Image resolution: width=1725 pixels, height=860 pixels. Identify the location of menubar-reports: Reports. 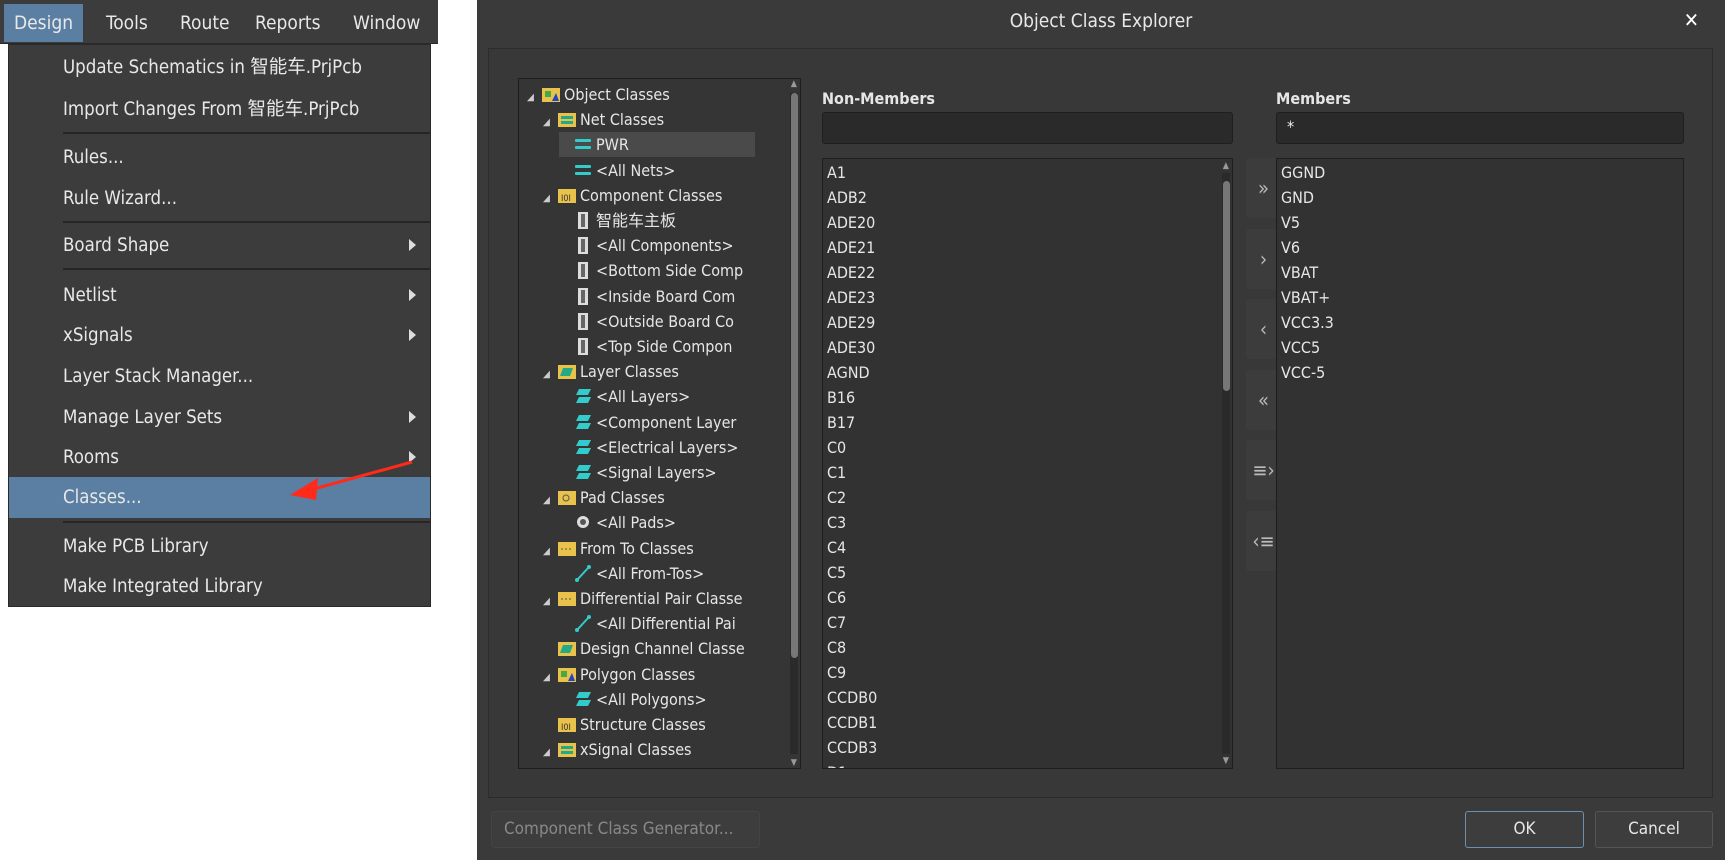
(287, 23).